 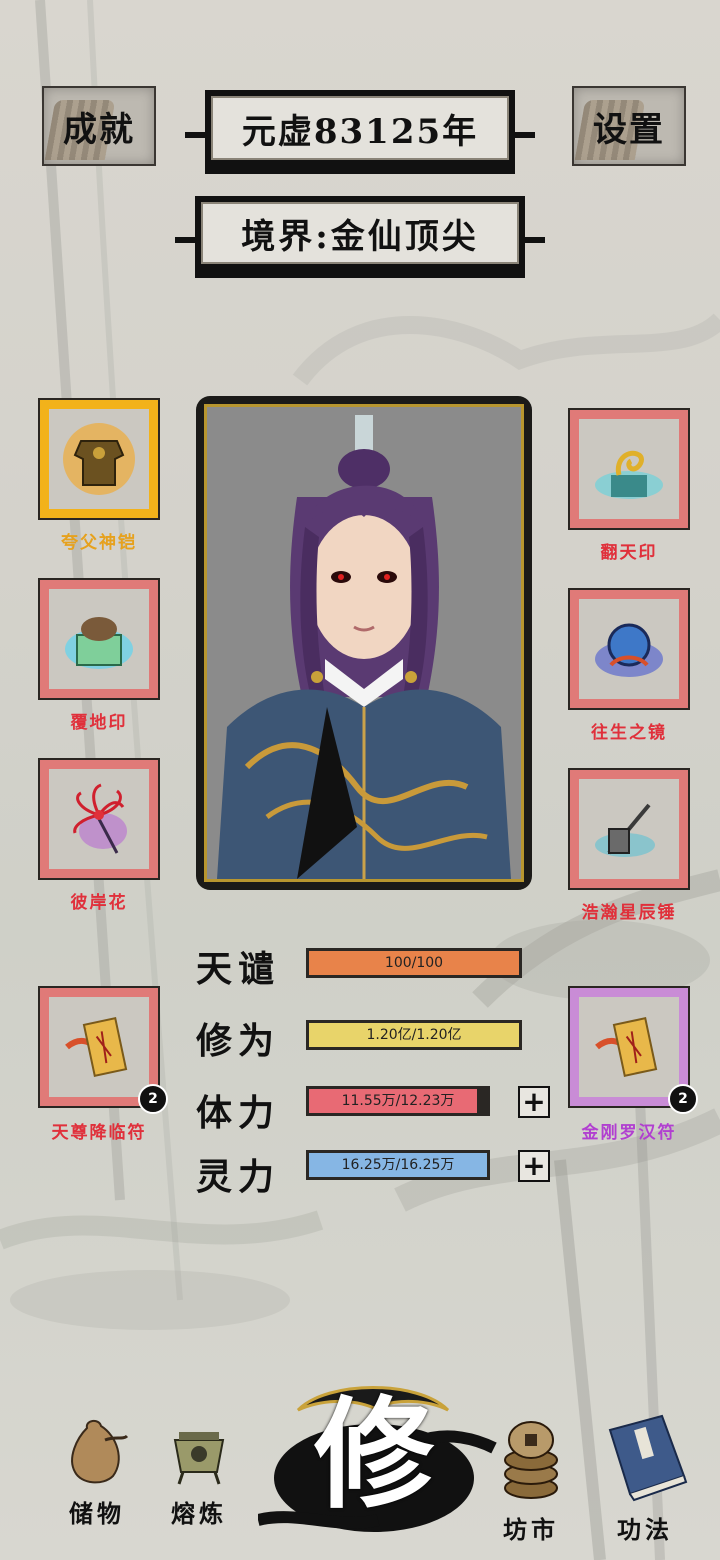 I want to click on dragon-seal-icon, so click(x=629, y=474).